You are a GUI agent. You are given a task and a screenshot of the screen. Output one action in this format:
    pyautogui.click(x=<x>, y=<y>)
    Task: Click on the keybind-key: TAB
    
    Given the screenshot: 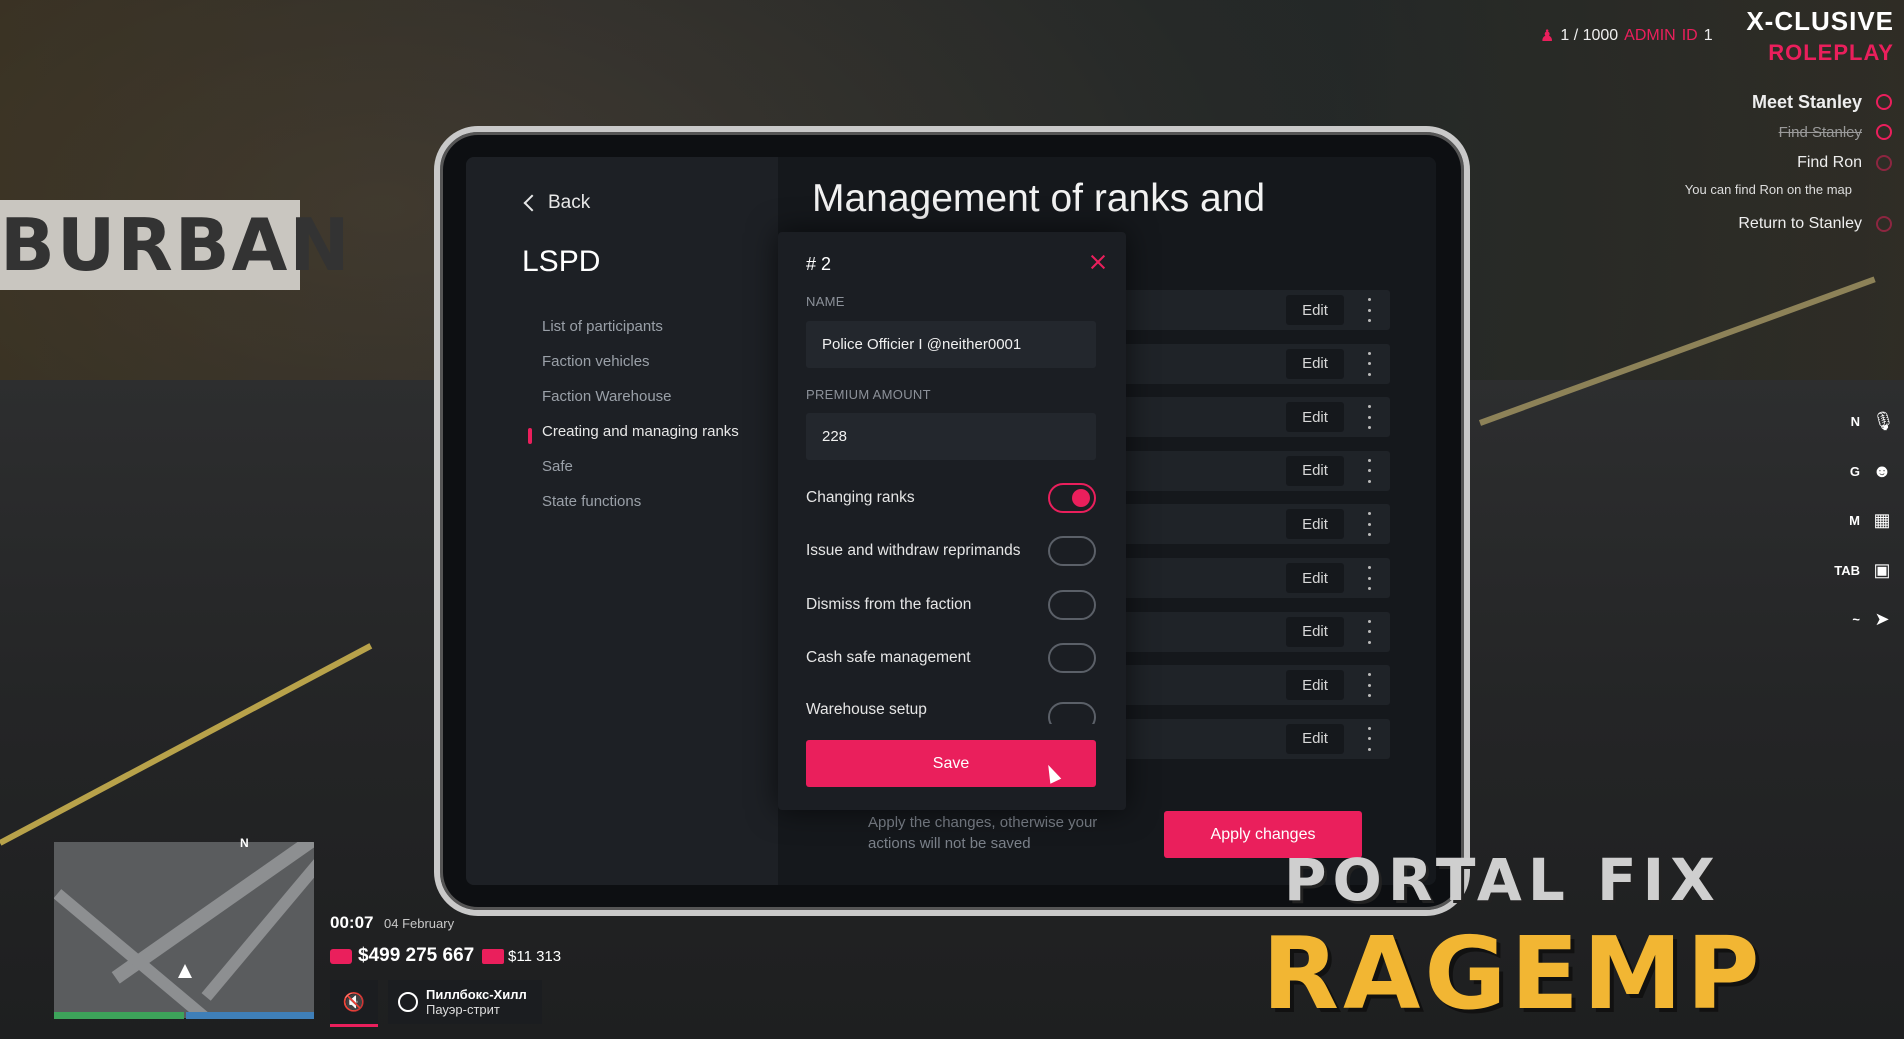 What is the action you would take?
    pyautogui.click(x=1847, y=570)
    